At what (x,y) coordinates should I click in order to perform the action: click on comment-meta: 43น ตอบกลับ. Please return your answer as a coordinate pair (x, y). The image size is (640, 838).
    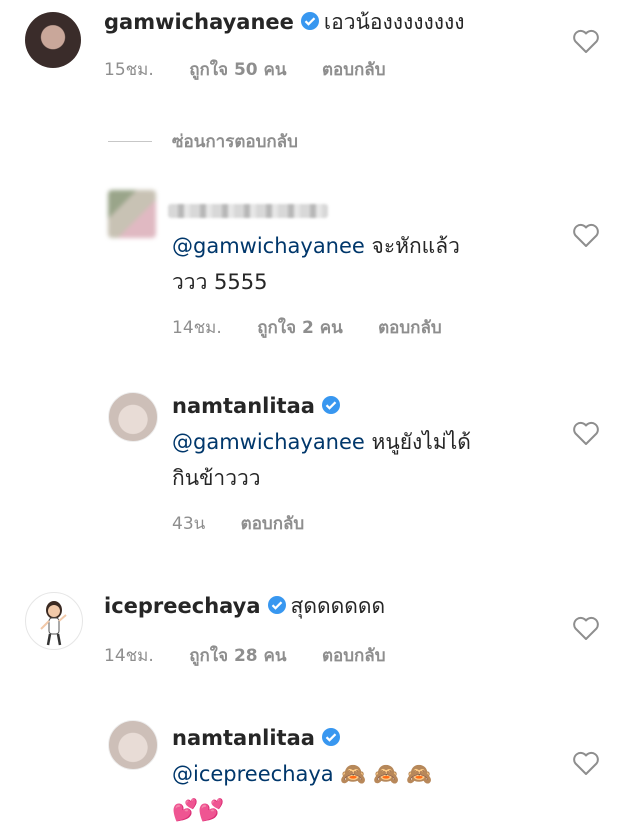
    Looking at the image, I should click on (253, 523).